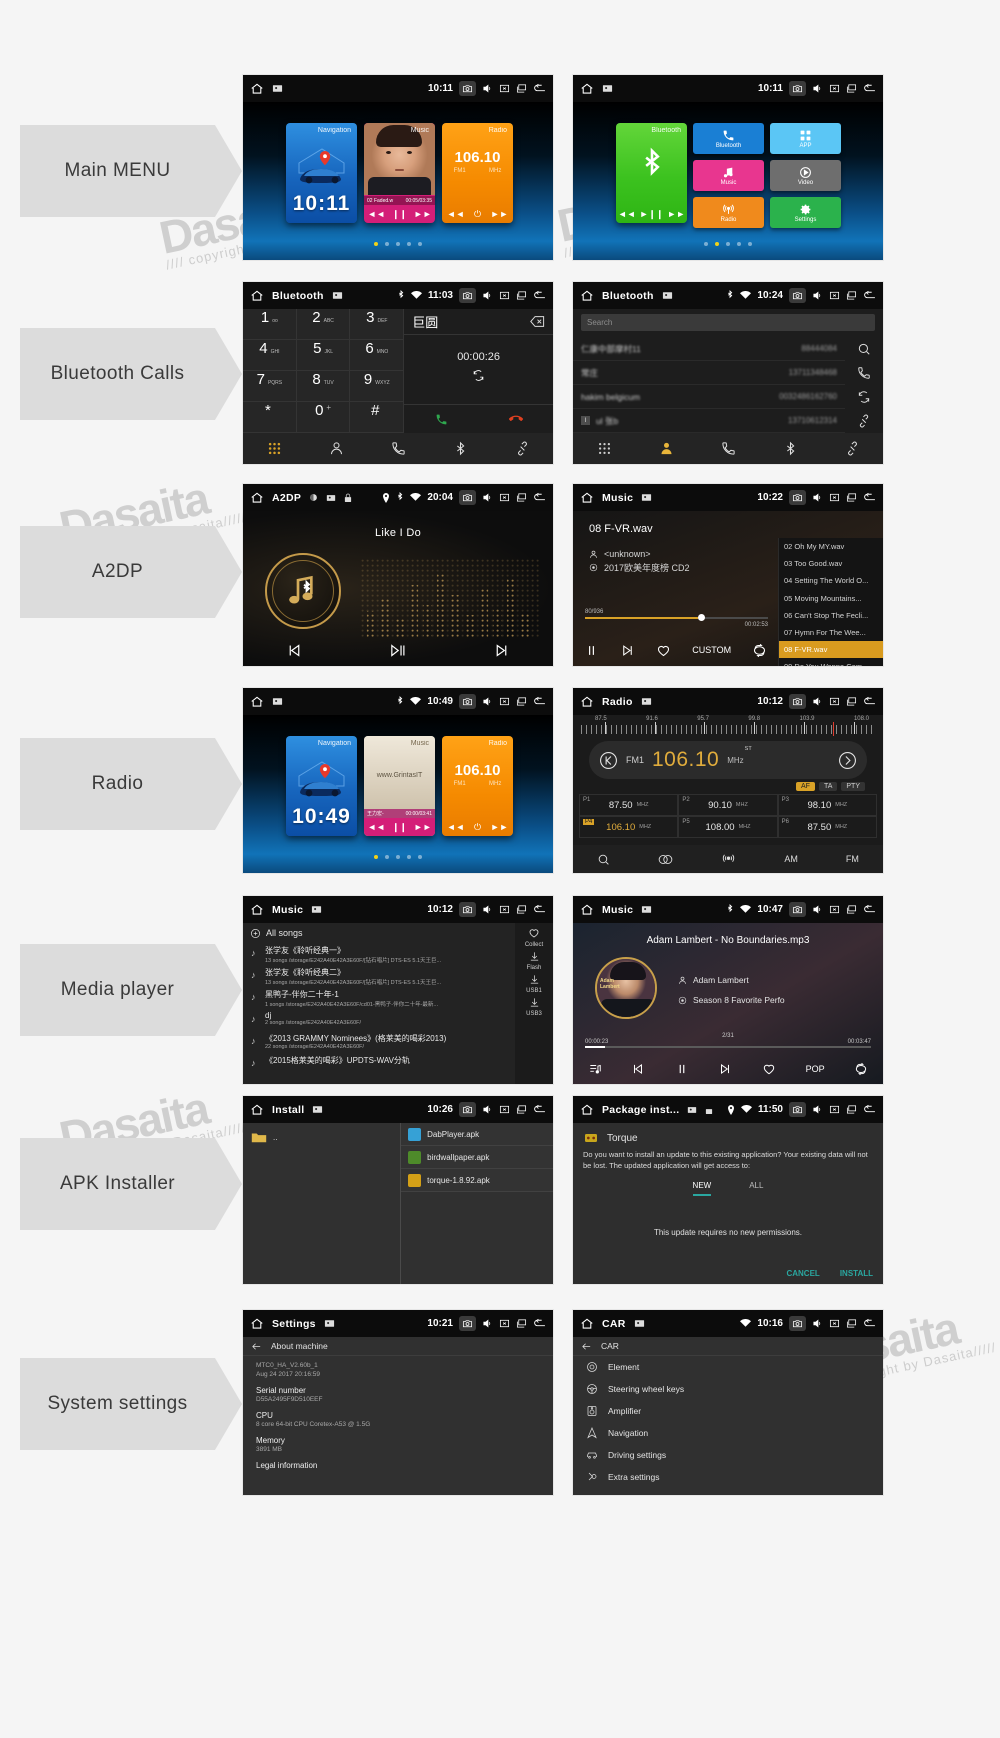 The height and width of the screenshot is (1738, 1000). Describe the element at coordinates (831, 650) in the screenshot. I see `playlist-item-selected: 08 F-VR.wav` at that location.